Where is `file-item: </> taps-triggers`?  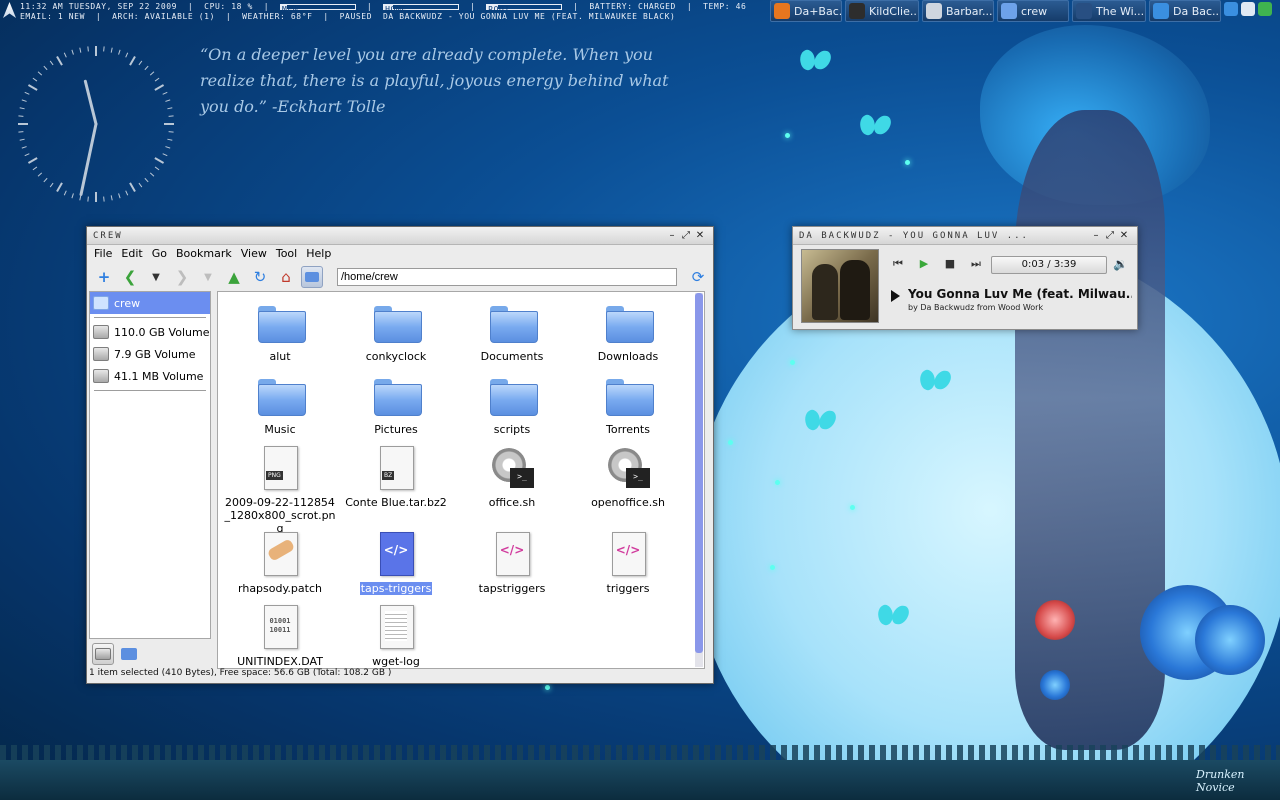
file-item: </> taps-triggers is located at coordinates (396, 562).